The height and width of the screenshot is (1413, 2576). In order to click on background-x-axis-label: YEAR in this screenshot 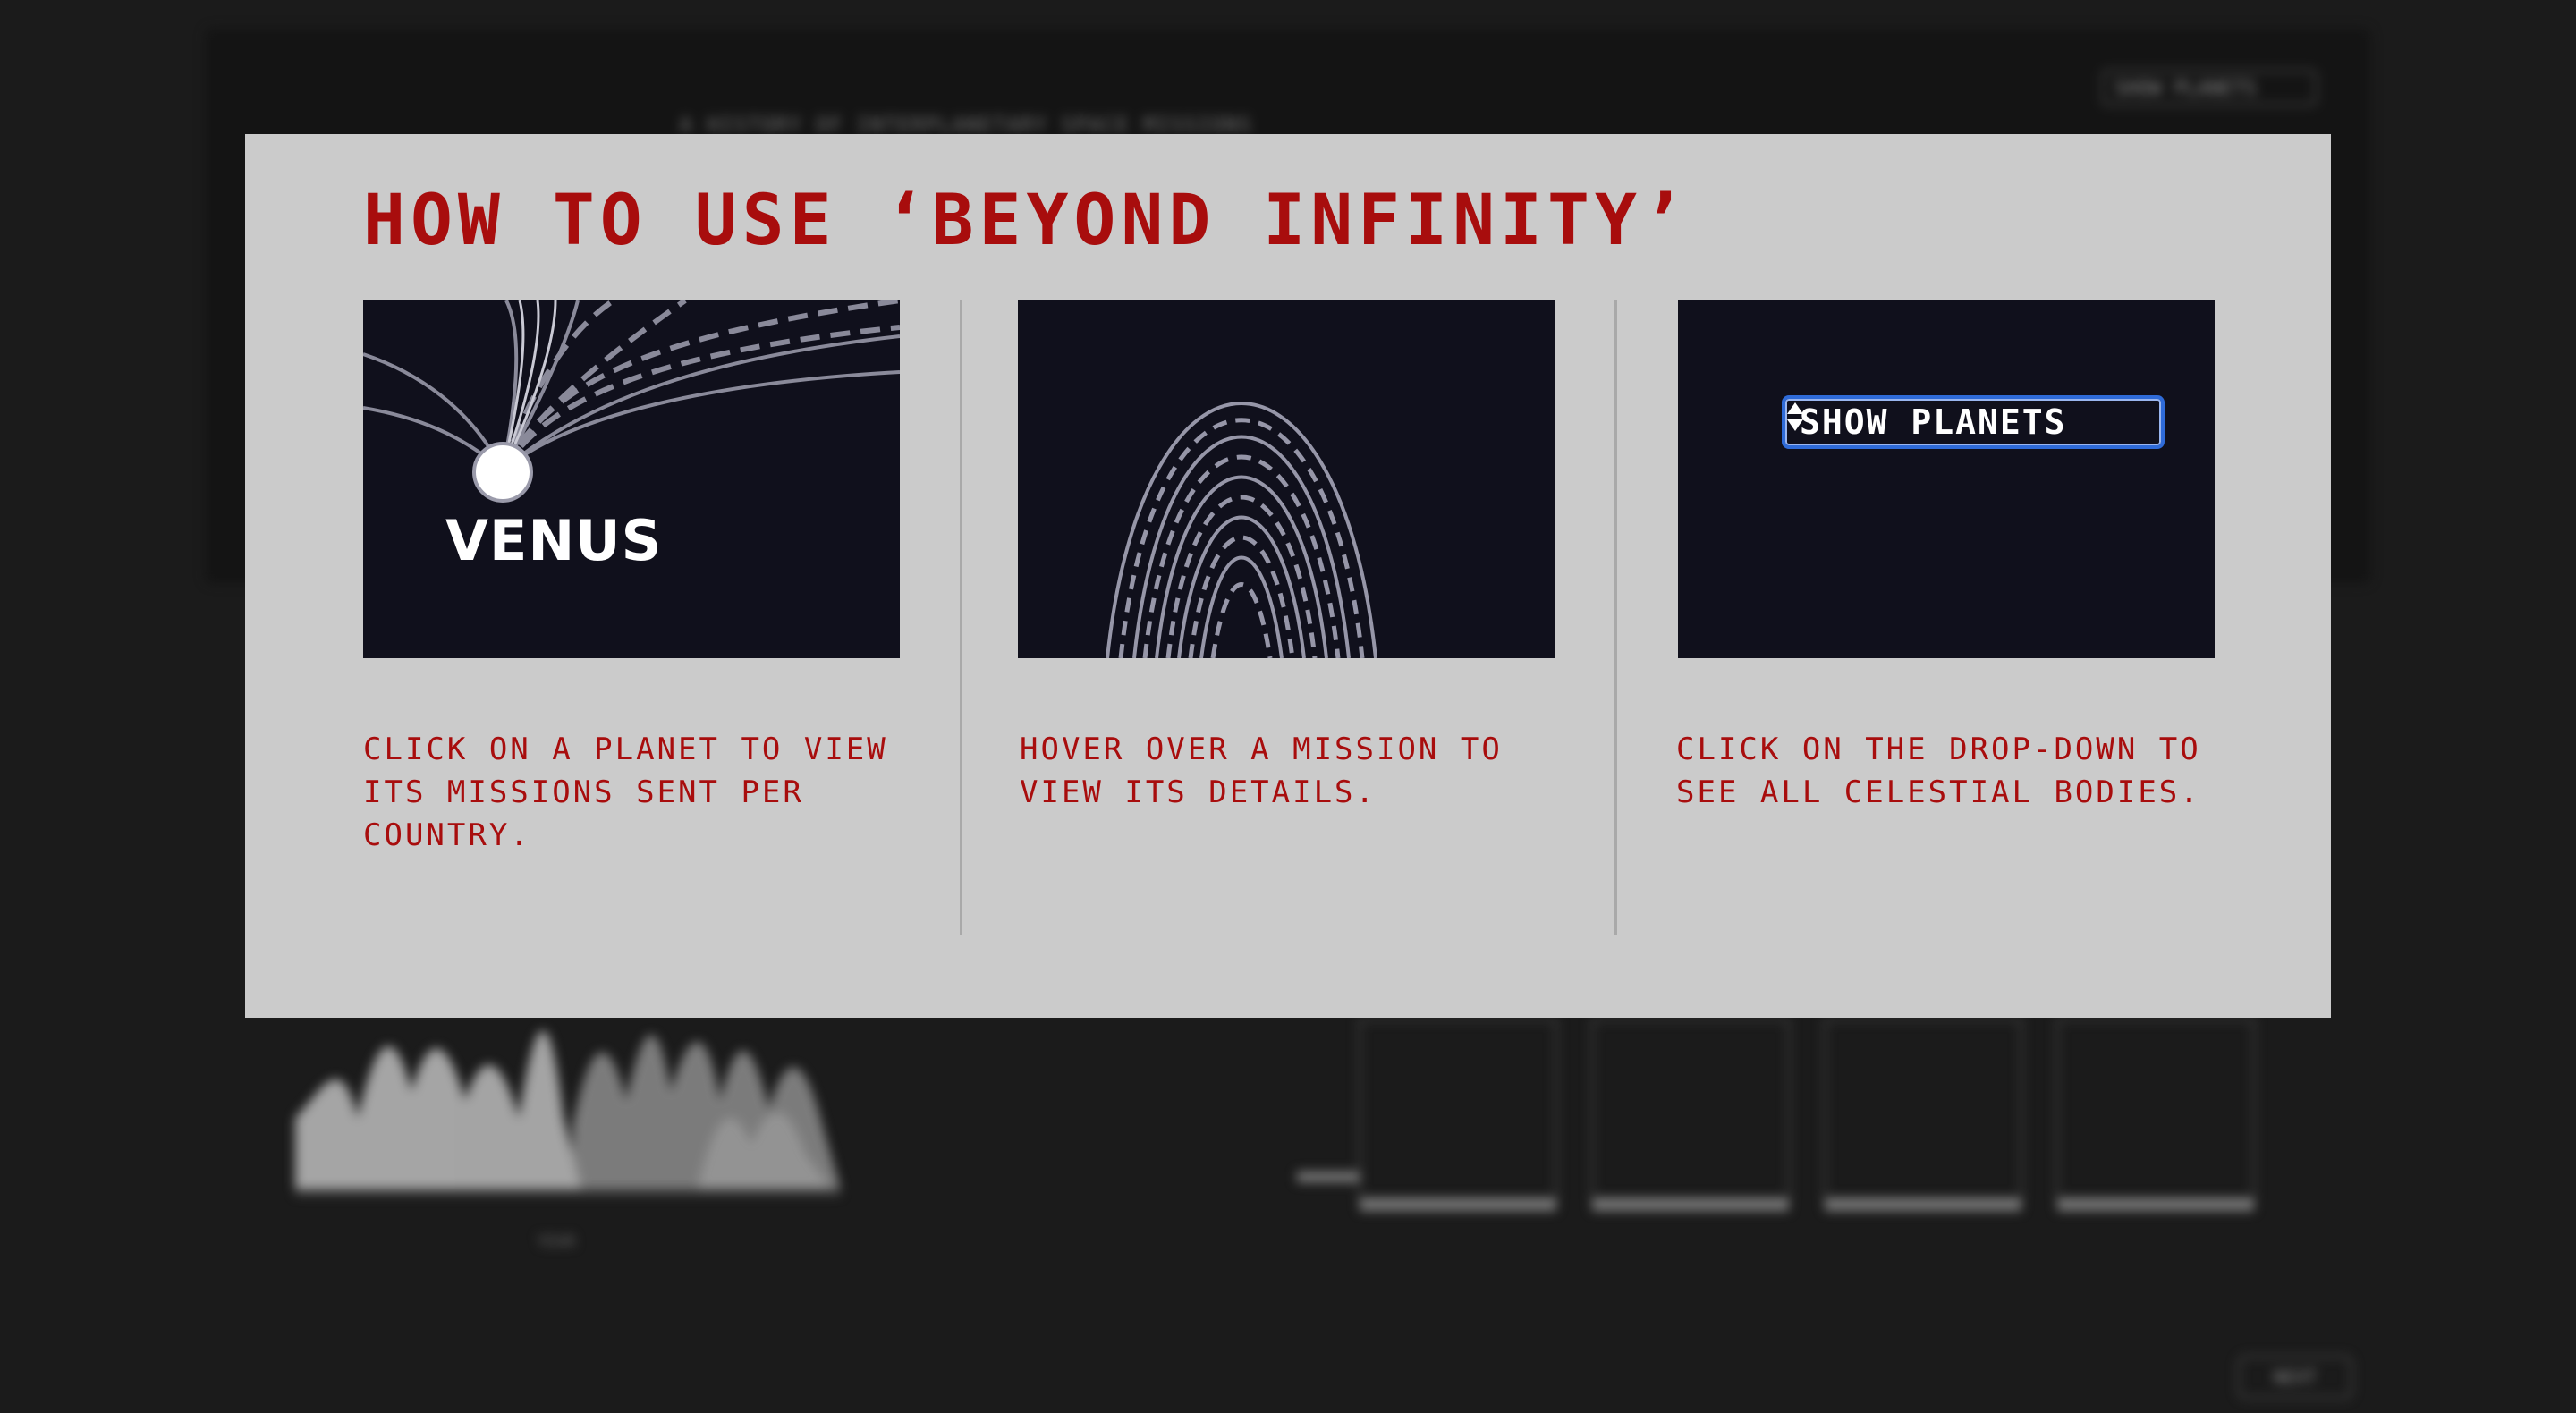, I will do `click(556, 1241)`.